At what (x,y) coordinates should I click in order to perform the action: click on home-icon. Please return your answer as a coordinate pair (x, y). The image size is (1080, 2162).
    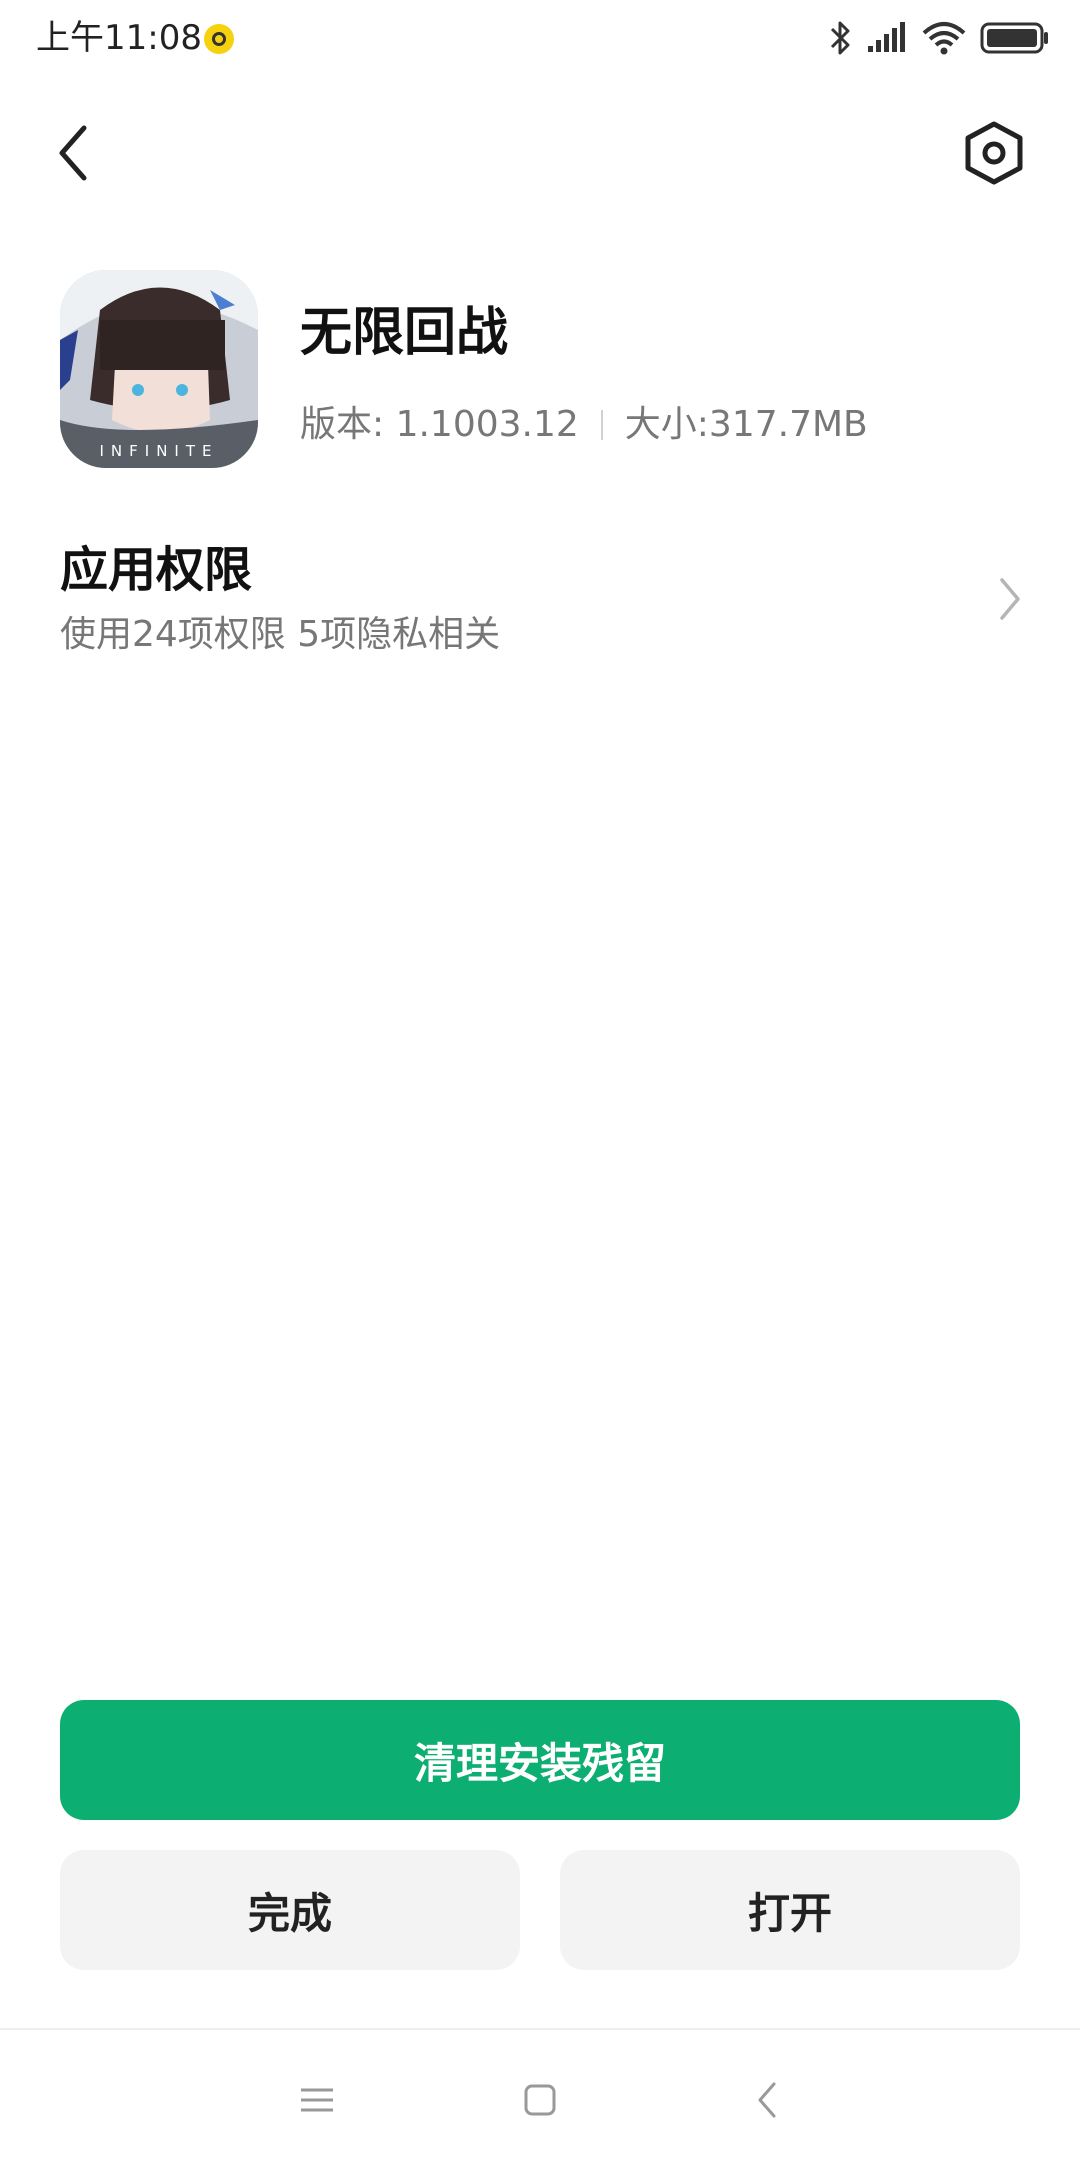
    Looking at the image, I should click on (540, 2100).